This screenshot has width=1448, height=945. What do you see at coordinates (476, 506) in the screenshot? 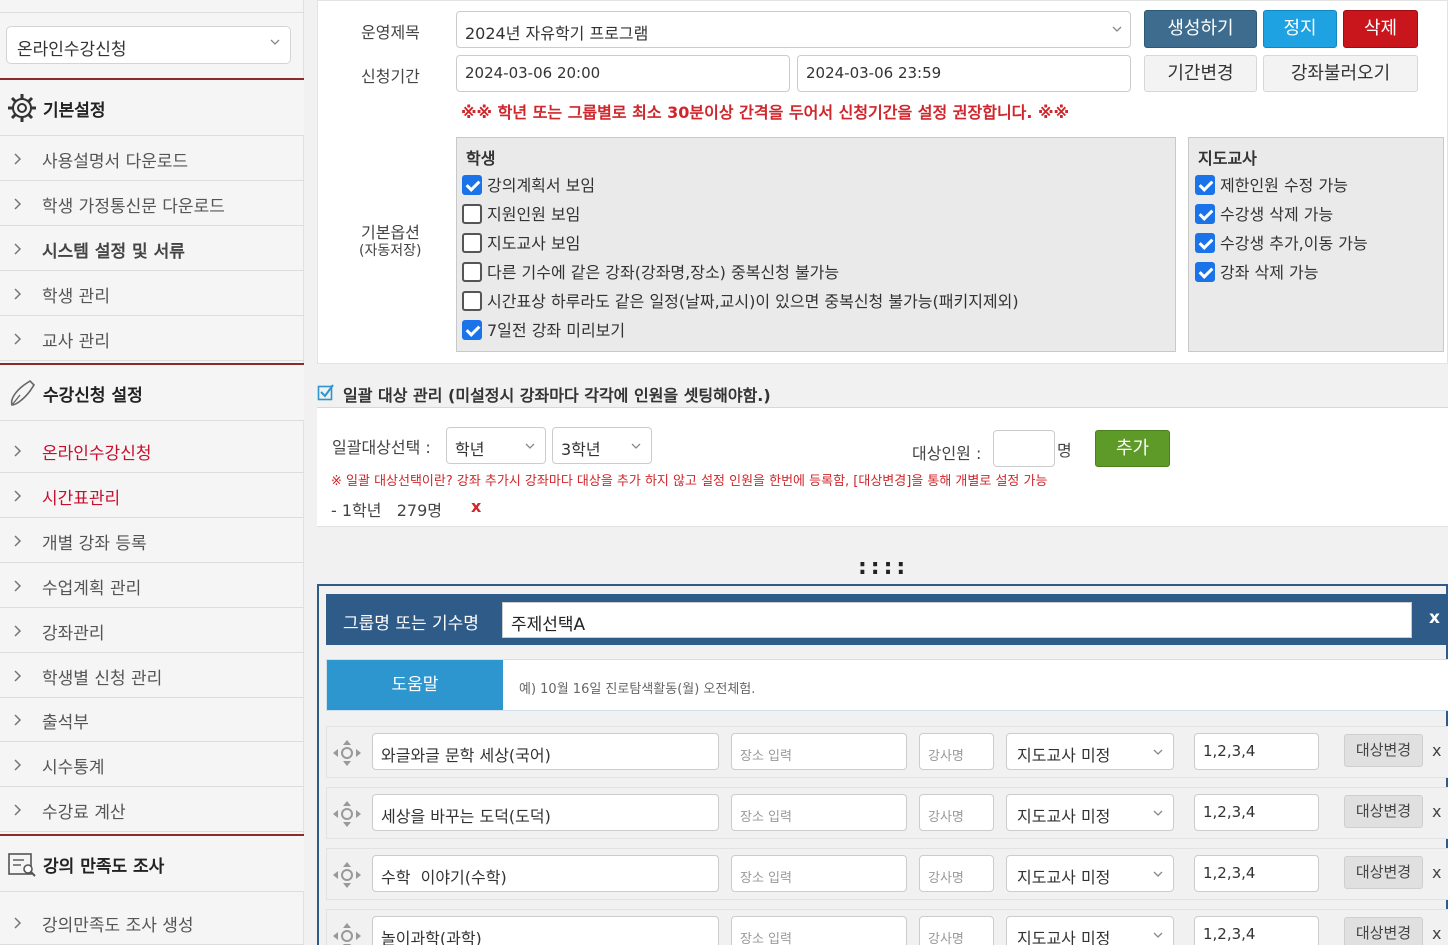
I see `bulk-entry-remove: x` at bounding box center [476, 506].